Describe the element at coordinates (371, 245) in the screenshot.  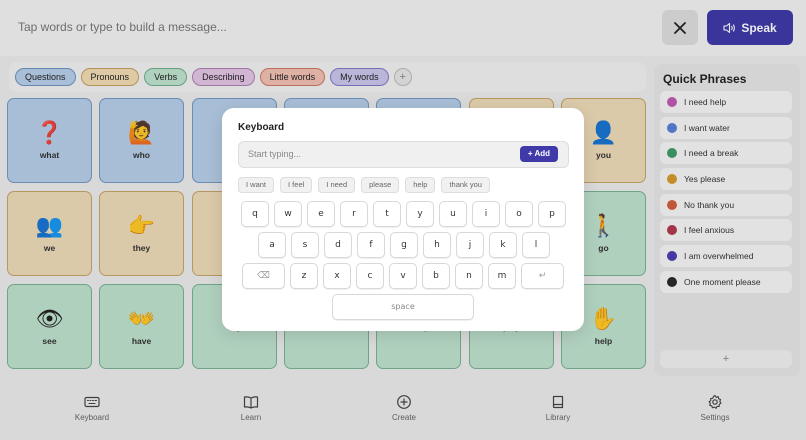
I see `key-f: f` at that location.